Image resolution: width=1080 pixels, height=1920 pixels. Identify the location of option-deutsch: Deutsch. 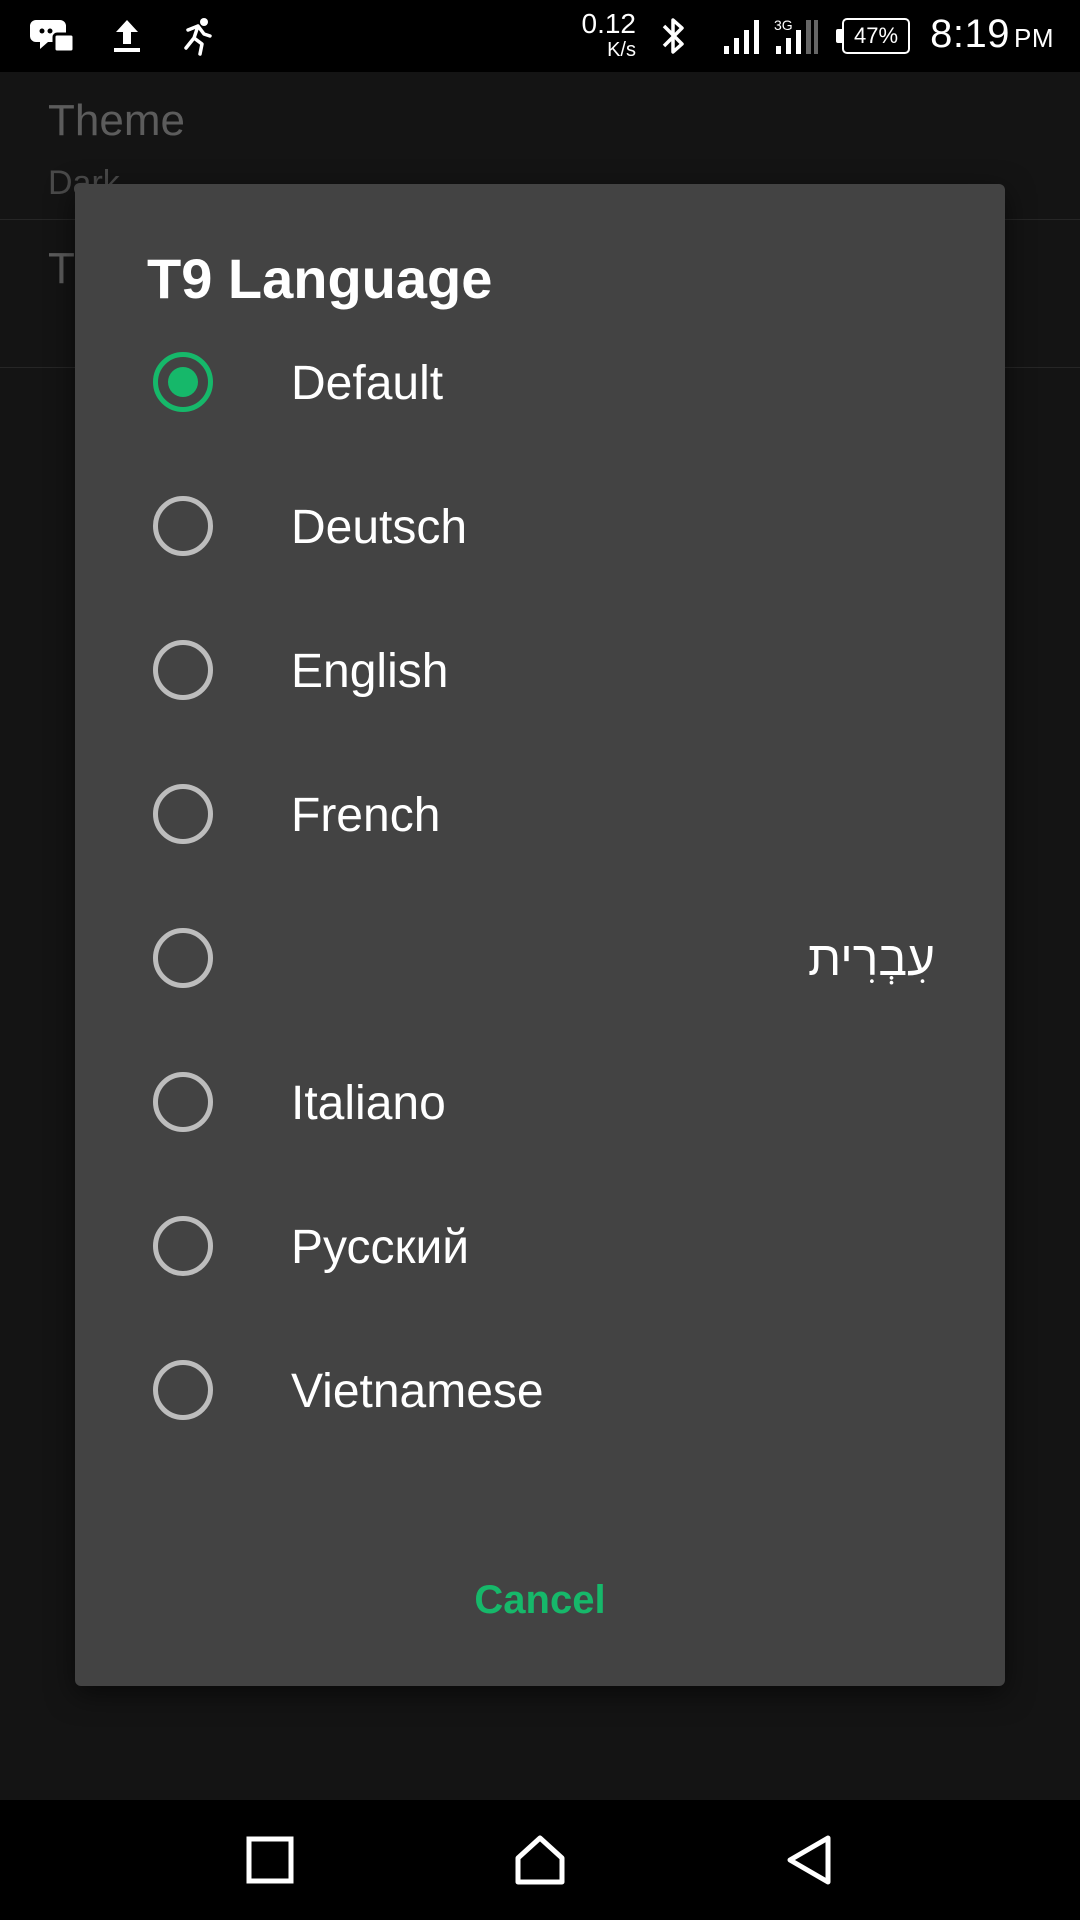
(540, 526).